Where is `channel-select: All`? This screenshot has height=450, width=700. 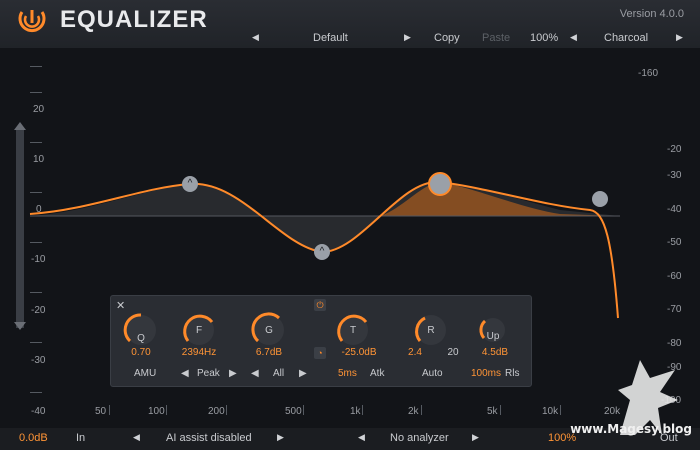
channel-select: All is located at coordinates (278, 373).